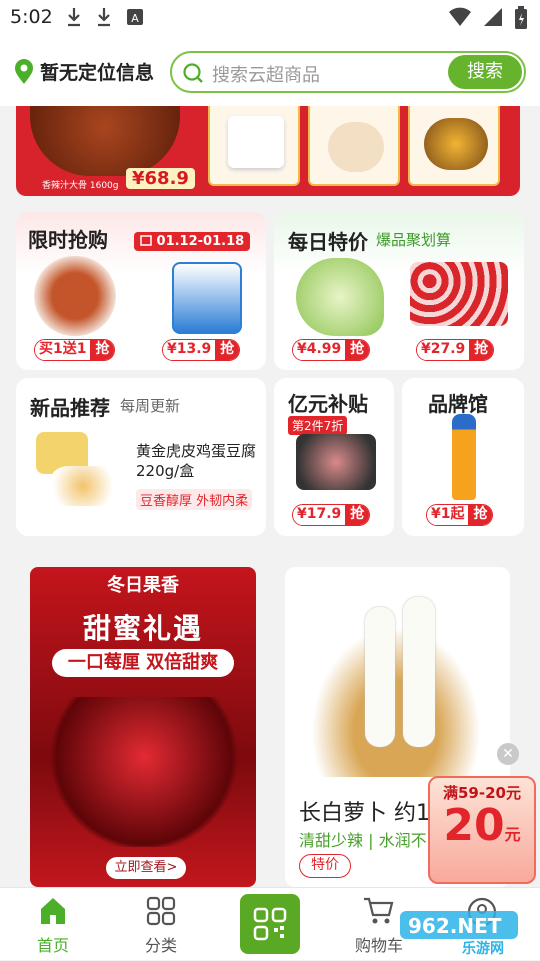 Image resolution: width=540 pixels, height=961 pixels. I want to click on promo-top-label: 冬日果香, so click(143, 585).